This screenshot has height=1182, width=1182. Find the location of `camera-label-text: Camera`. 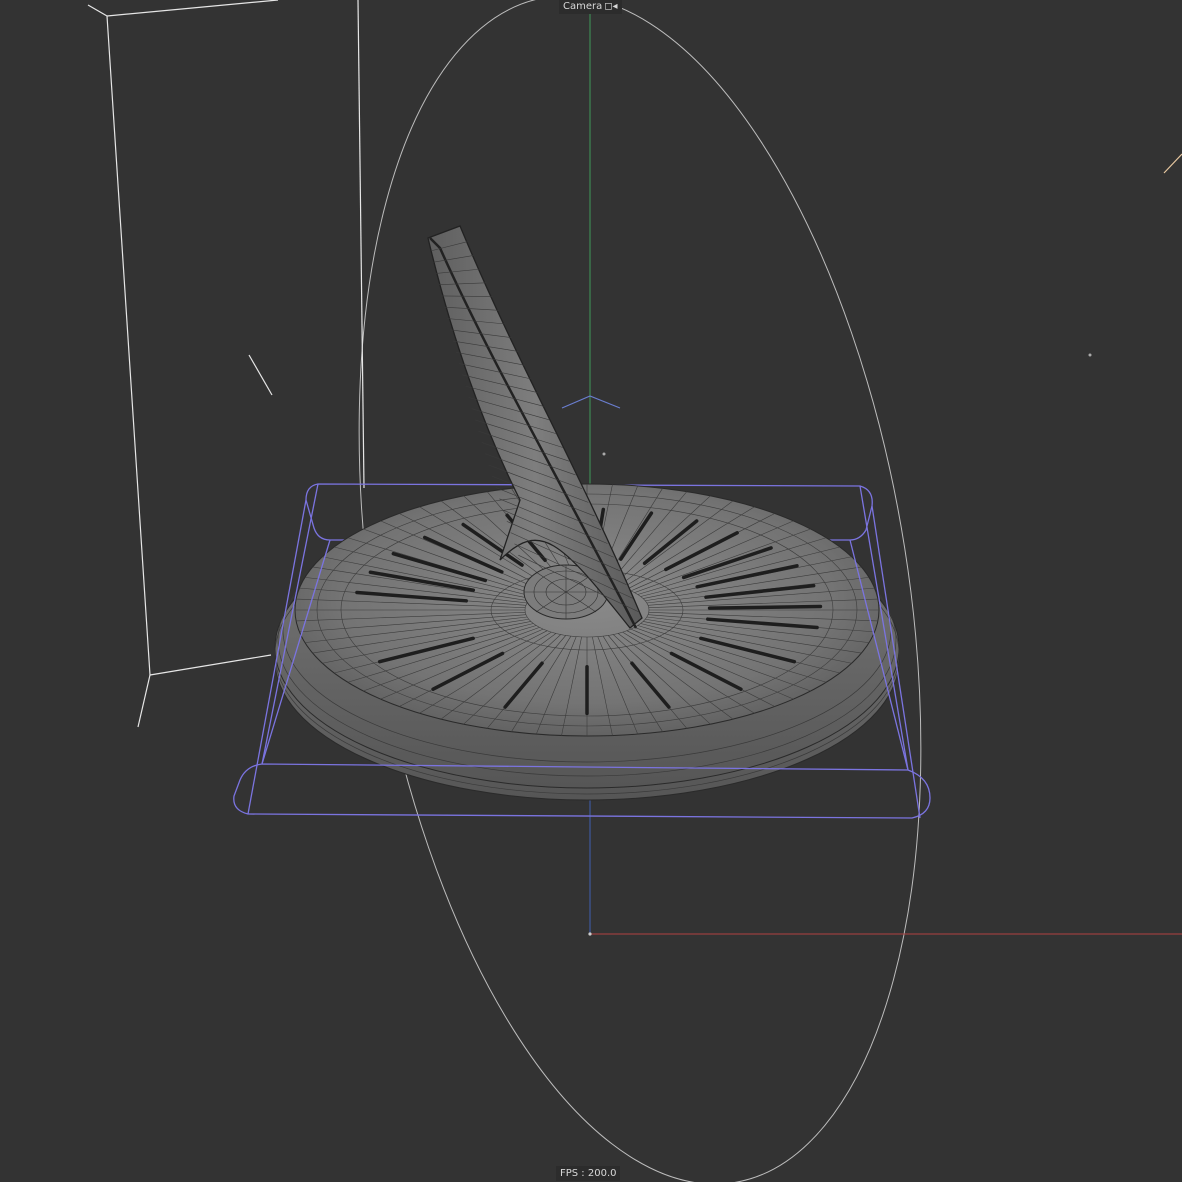

camera-label-text: Camera is located at coordinates (583, 6).